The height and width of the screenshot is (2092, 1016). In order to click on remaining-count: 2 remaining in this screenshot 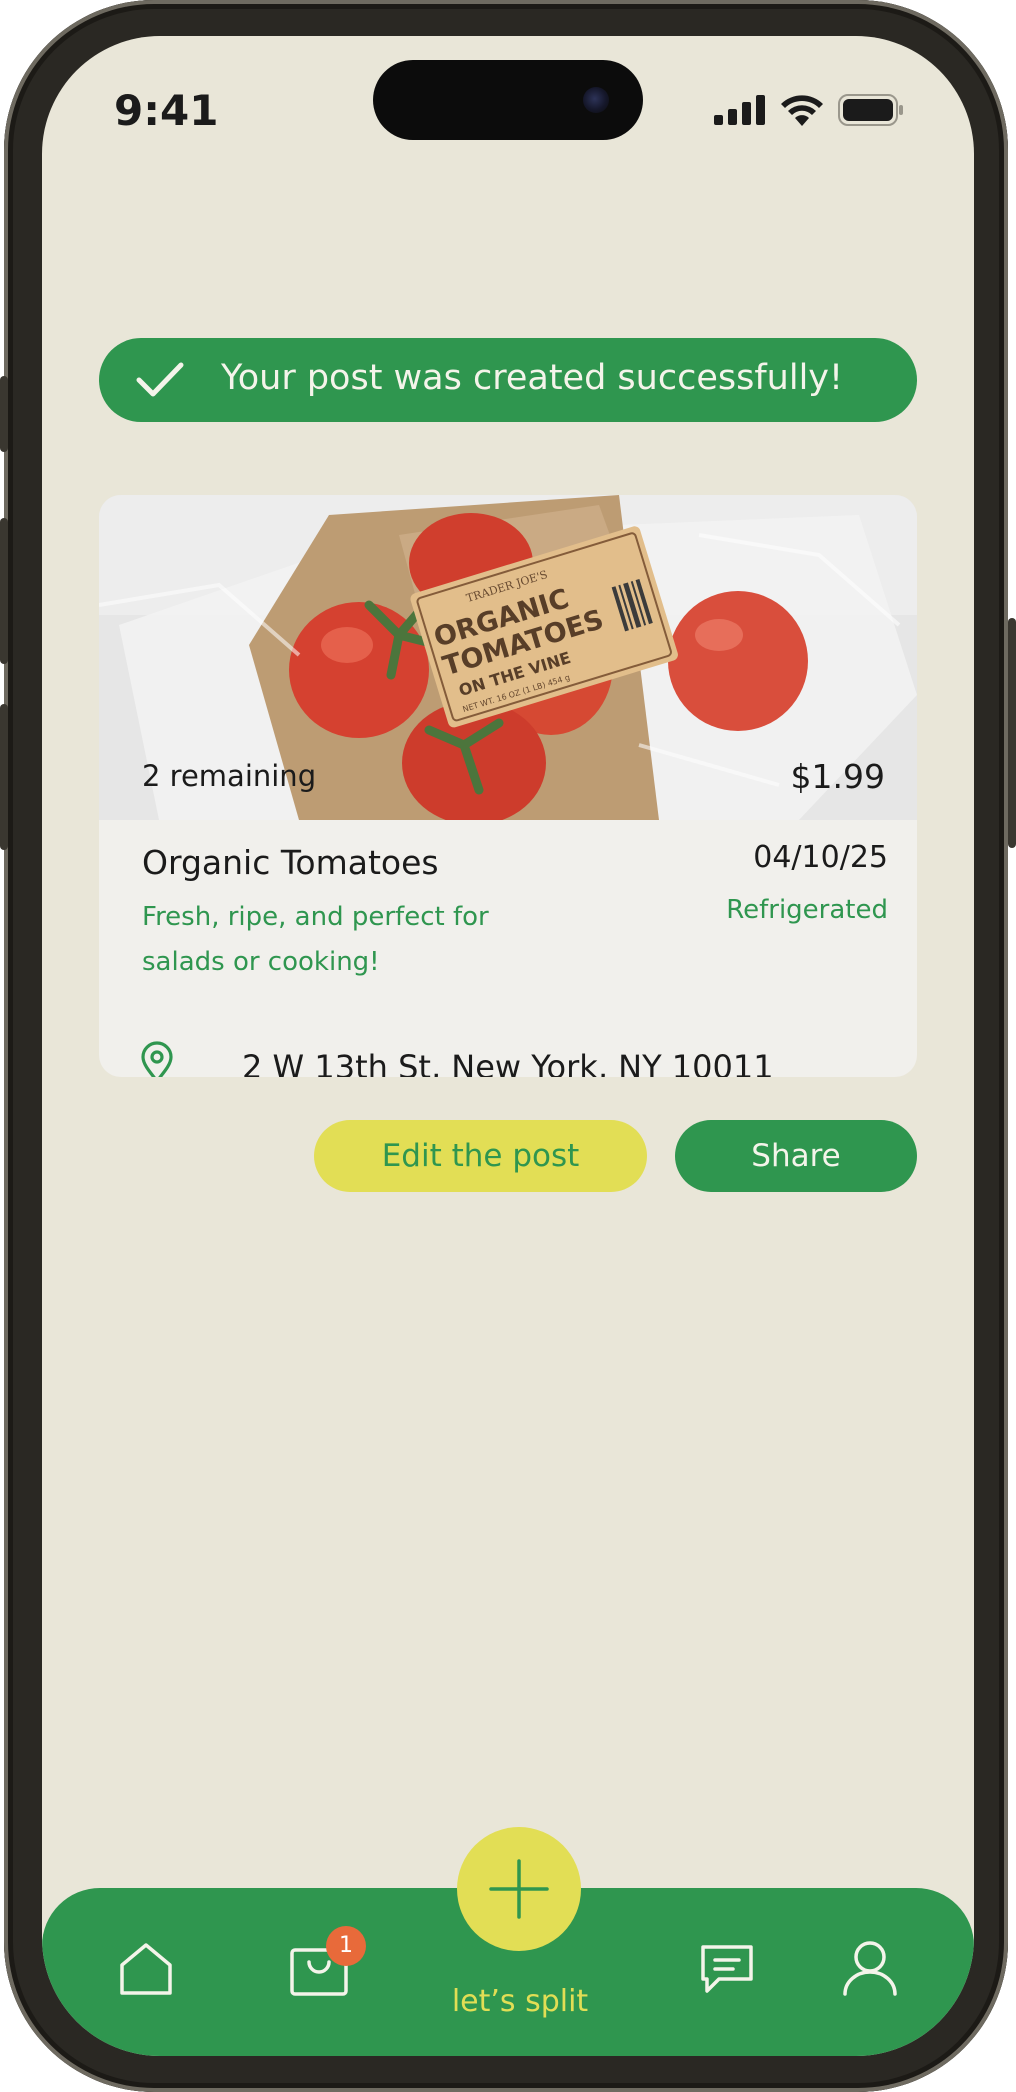, I will do `click(229, 776)`.